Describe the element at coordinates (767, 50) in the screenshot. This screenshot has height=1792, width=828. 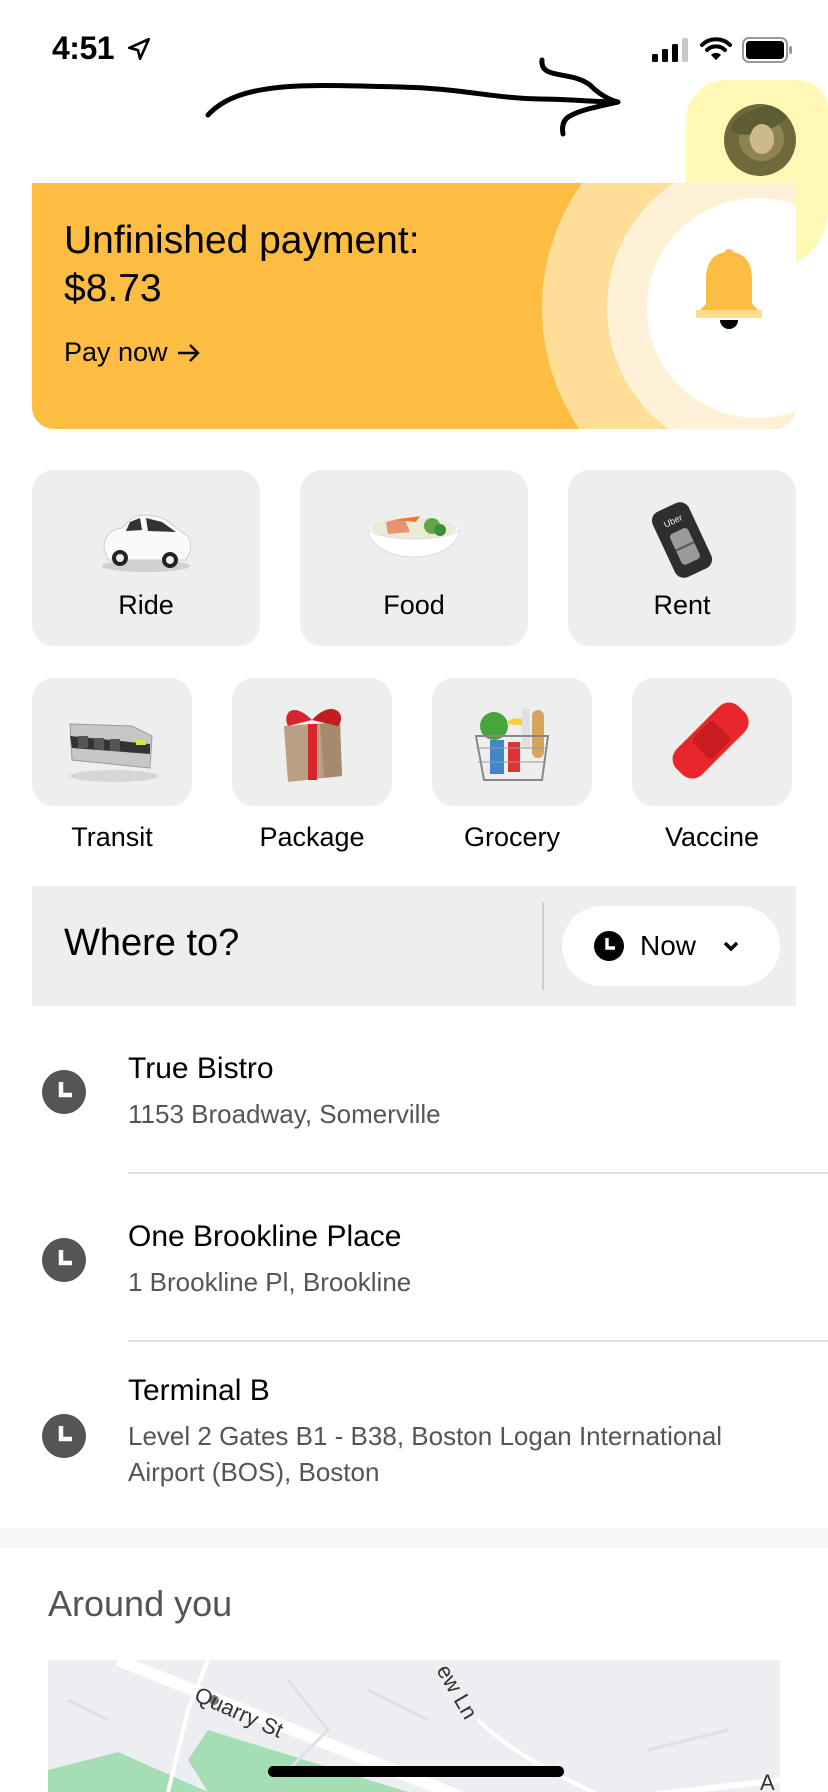
I see `battery-icon` at that location.